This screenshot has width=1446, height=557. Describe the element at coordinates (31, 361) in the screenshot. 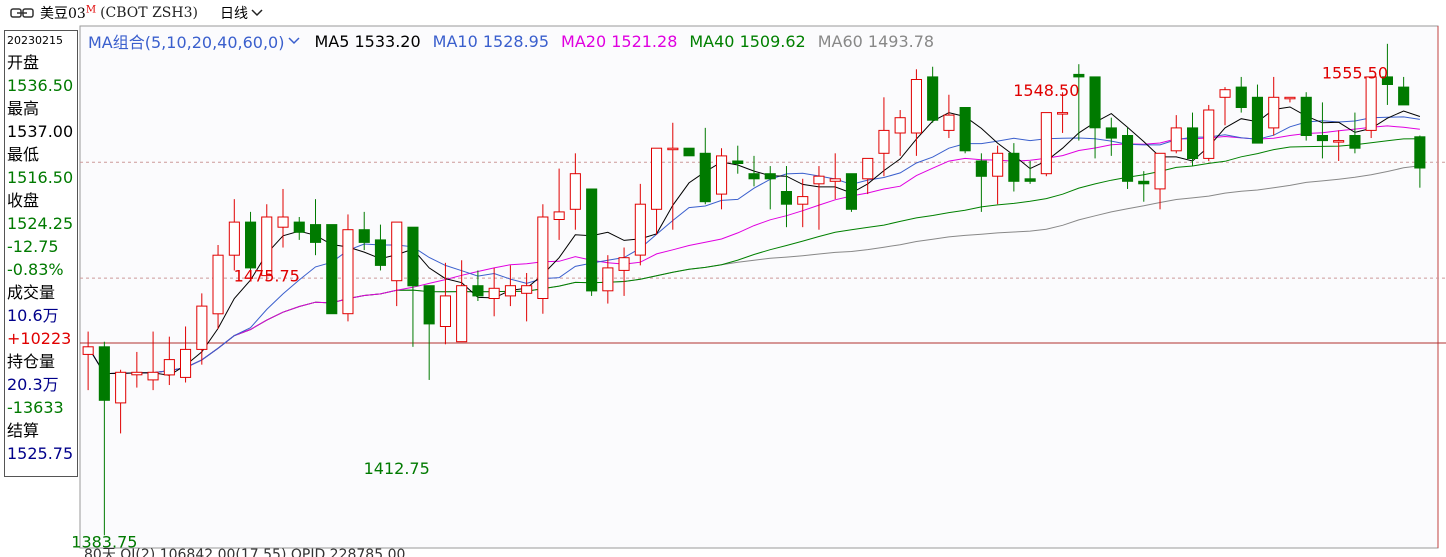

I see `open-interest-label: 持仓量` at that location.